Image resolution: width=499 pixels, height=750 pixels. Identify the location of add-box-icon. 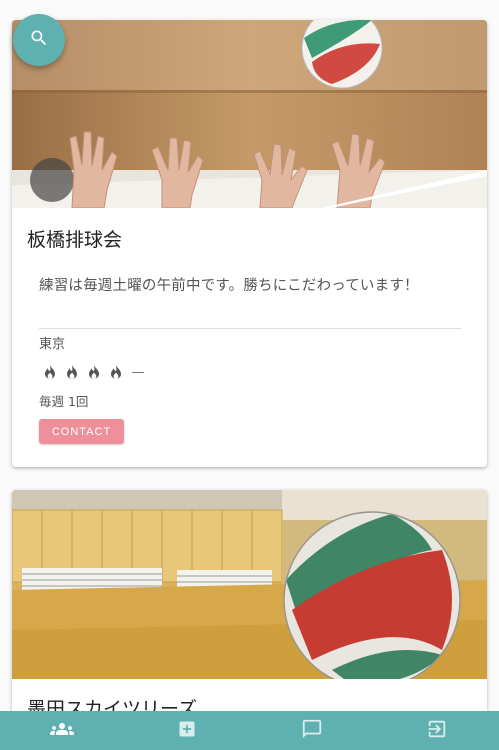
(187, 731).